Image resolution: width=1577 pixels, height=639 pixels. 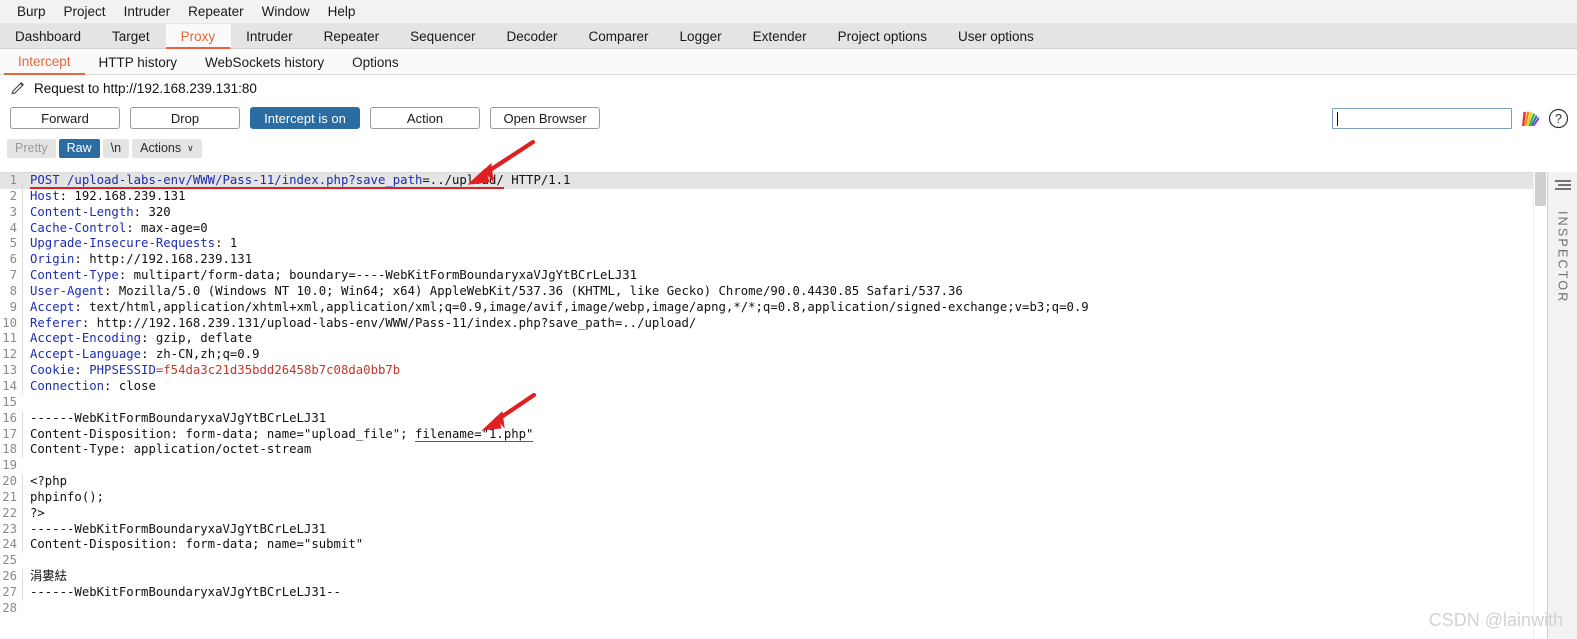 I want to click on tab-project-options: Project options, so click(x=883, y=36).